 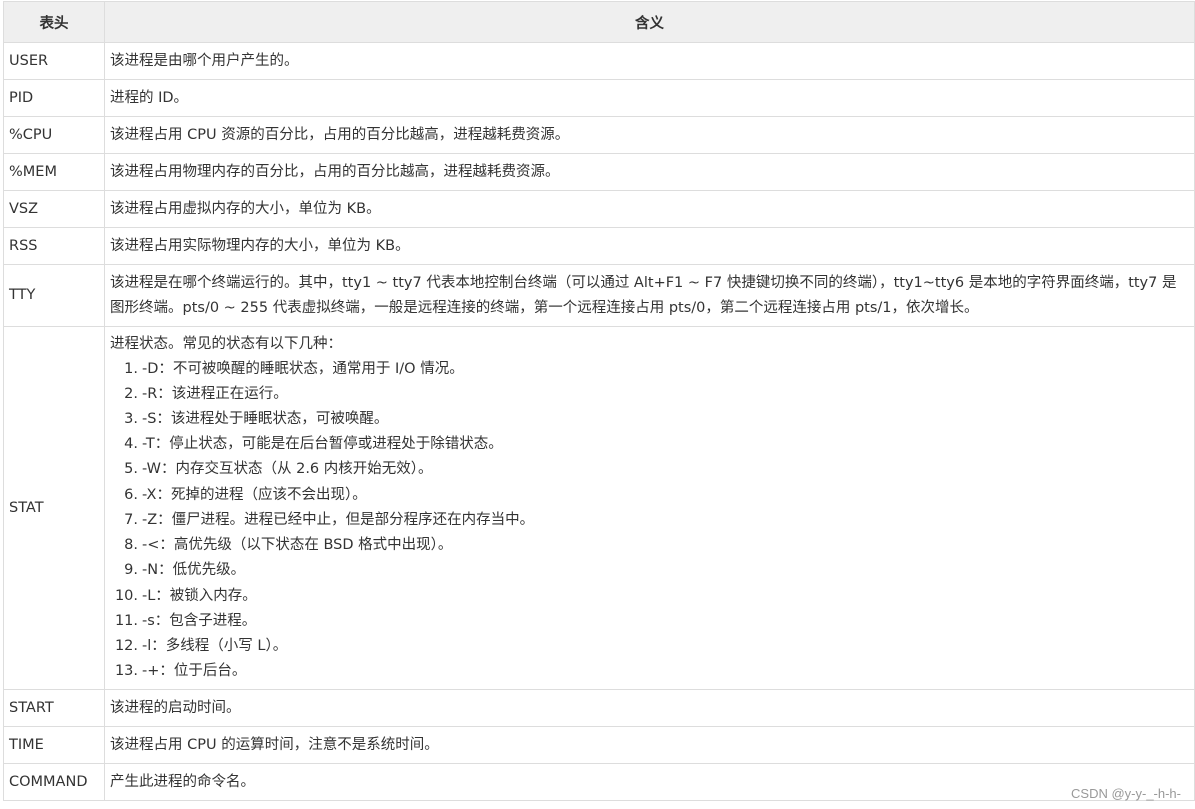 What do you see at coordinates (297, 545) in the screenshot?
I see `list-text: -<：高优先级（以下状态在 BSD 格式中出现）。` at bounding box center [297, 545].